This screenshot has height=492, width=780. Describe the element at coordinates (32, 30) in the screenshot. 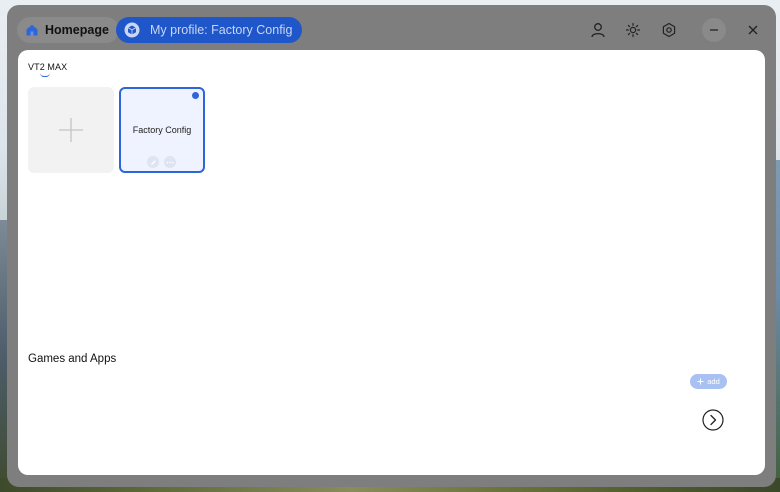

I see `home-icon` at that location.